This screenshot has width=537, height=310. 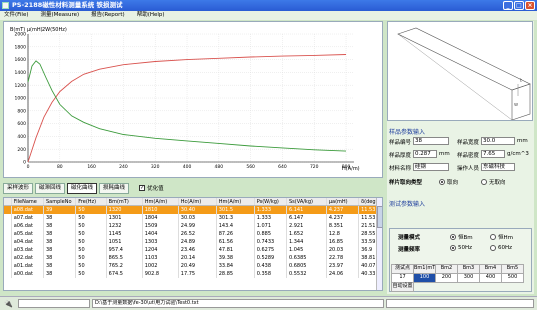 What do you see at coordinates (198, 226) in the screenshot?
I see `table-cell: 24.99` at bounding box center [198, 226].